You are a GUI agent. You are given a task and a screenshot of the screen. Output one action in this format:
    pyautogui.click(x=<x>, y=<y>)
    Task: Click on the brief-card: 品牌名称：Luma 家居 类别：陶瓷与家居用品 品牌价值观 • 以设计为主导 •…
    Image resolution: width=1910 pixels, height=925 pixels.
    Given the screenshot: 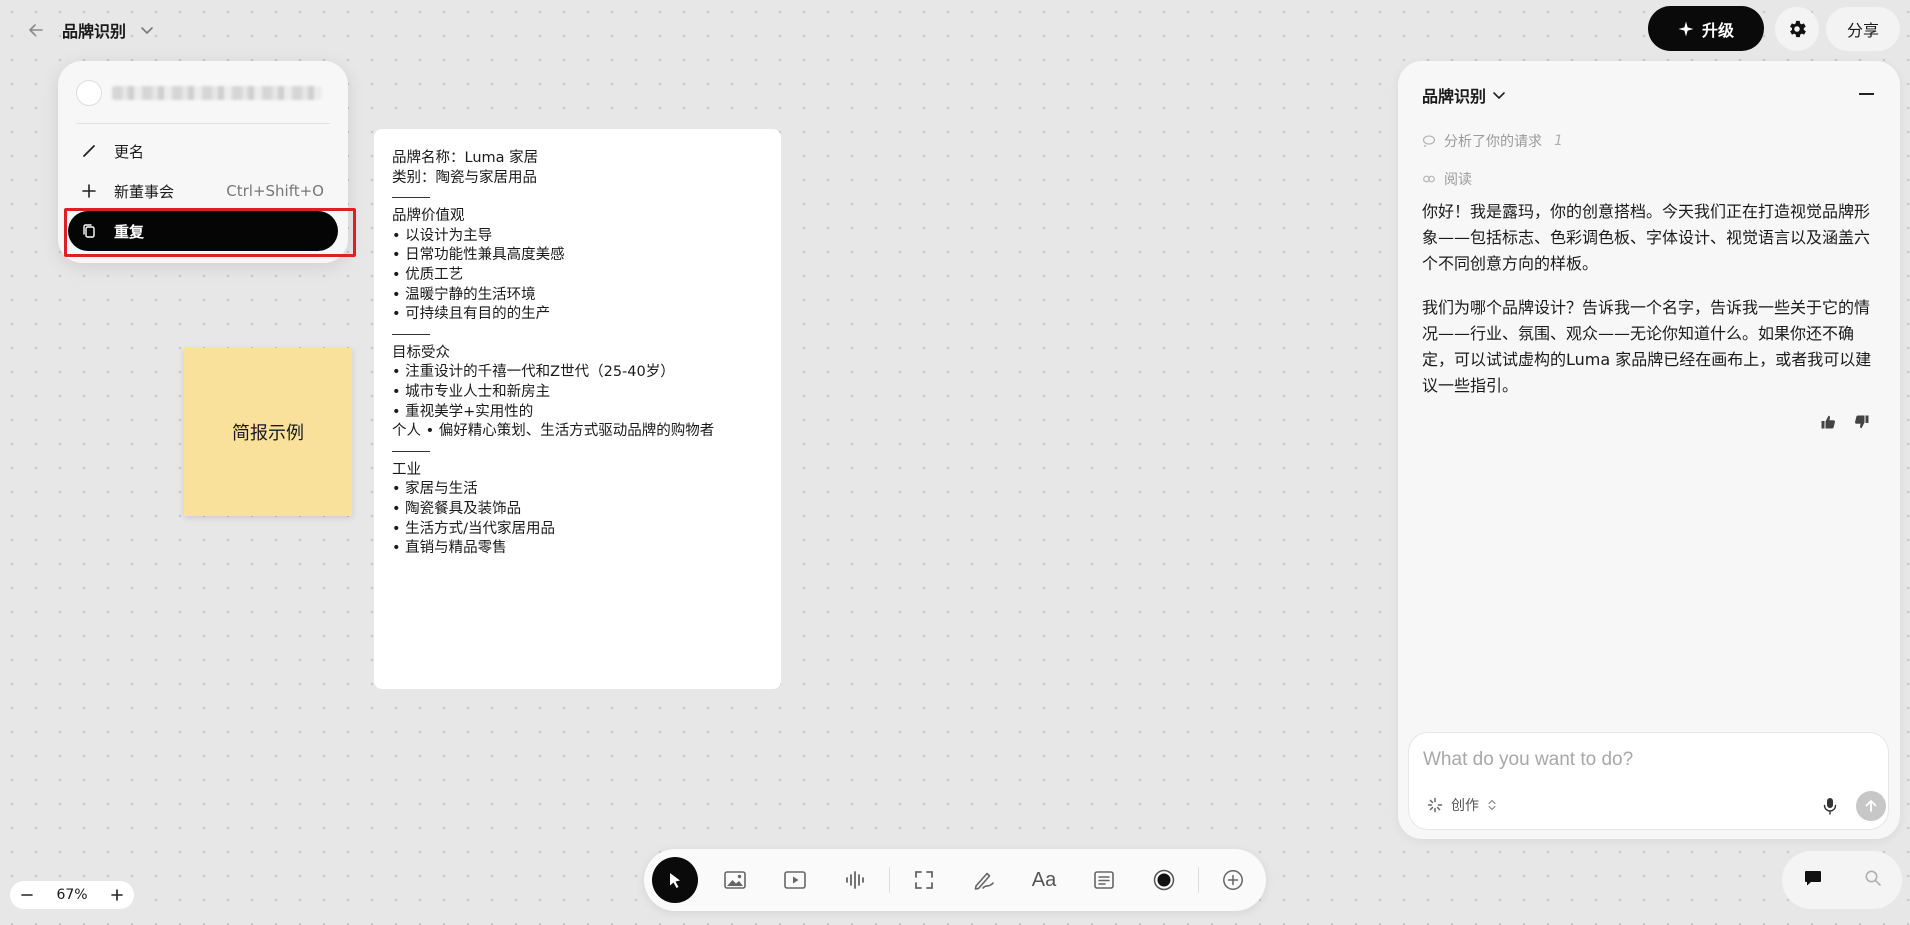 What is the action you would take?
    pyautogui.click(x=577, y=409)
    